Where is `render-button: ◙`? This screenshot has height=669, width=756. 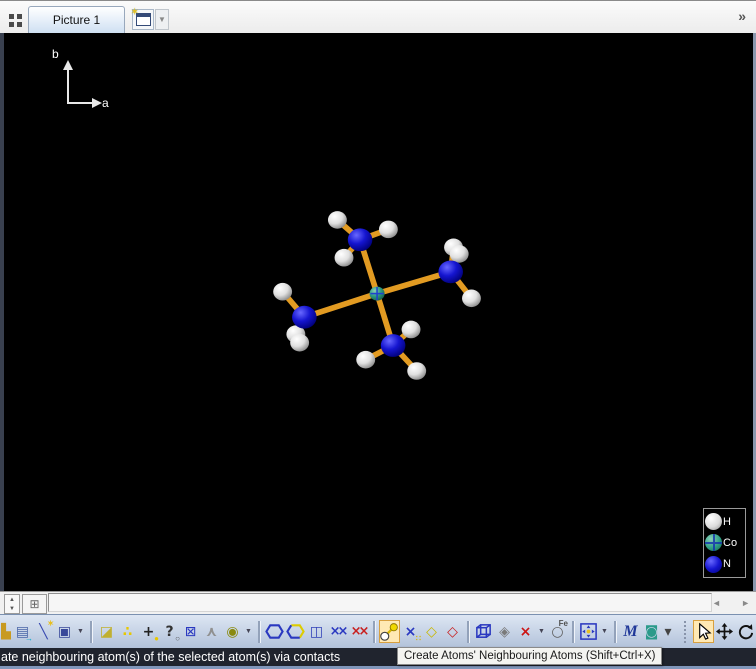
render-button: ◙ is located at coordinates (651, 631).